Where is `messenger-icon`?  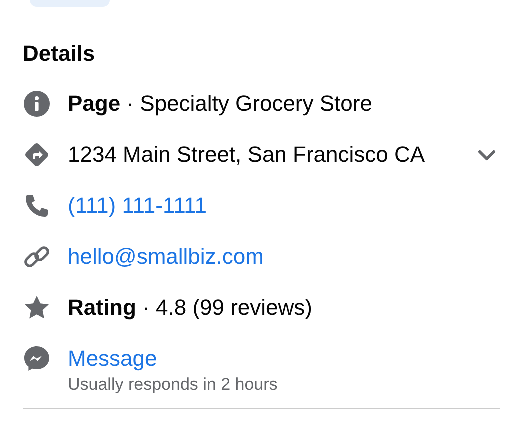
messenger-icon is located at coordinates (37, 359).